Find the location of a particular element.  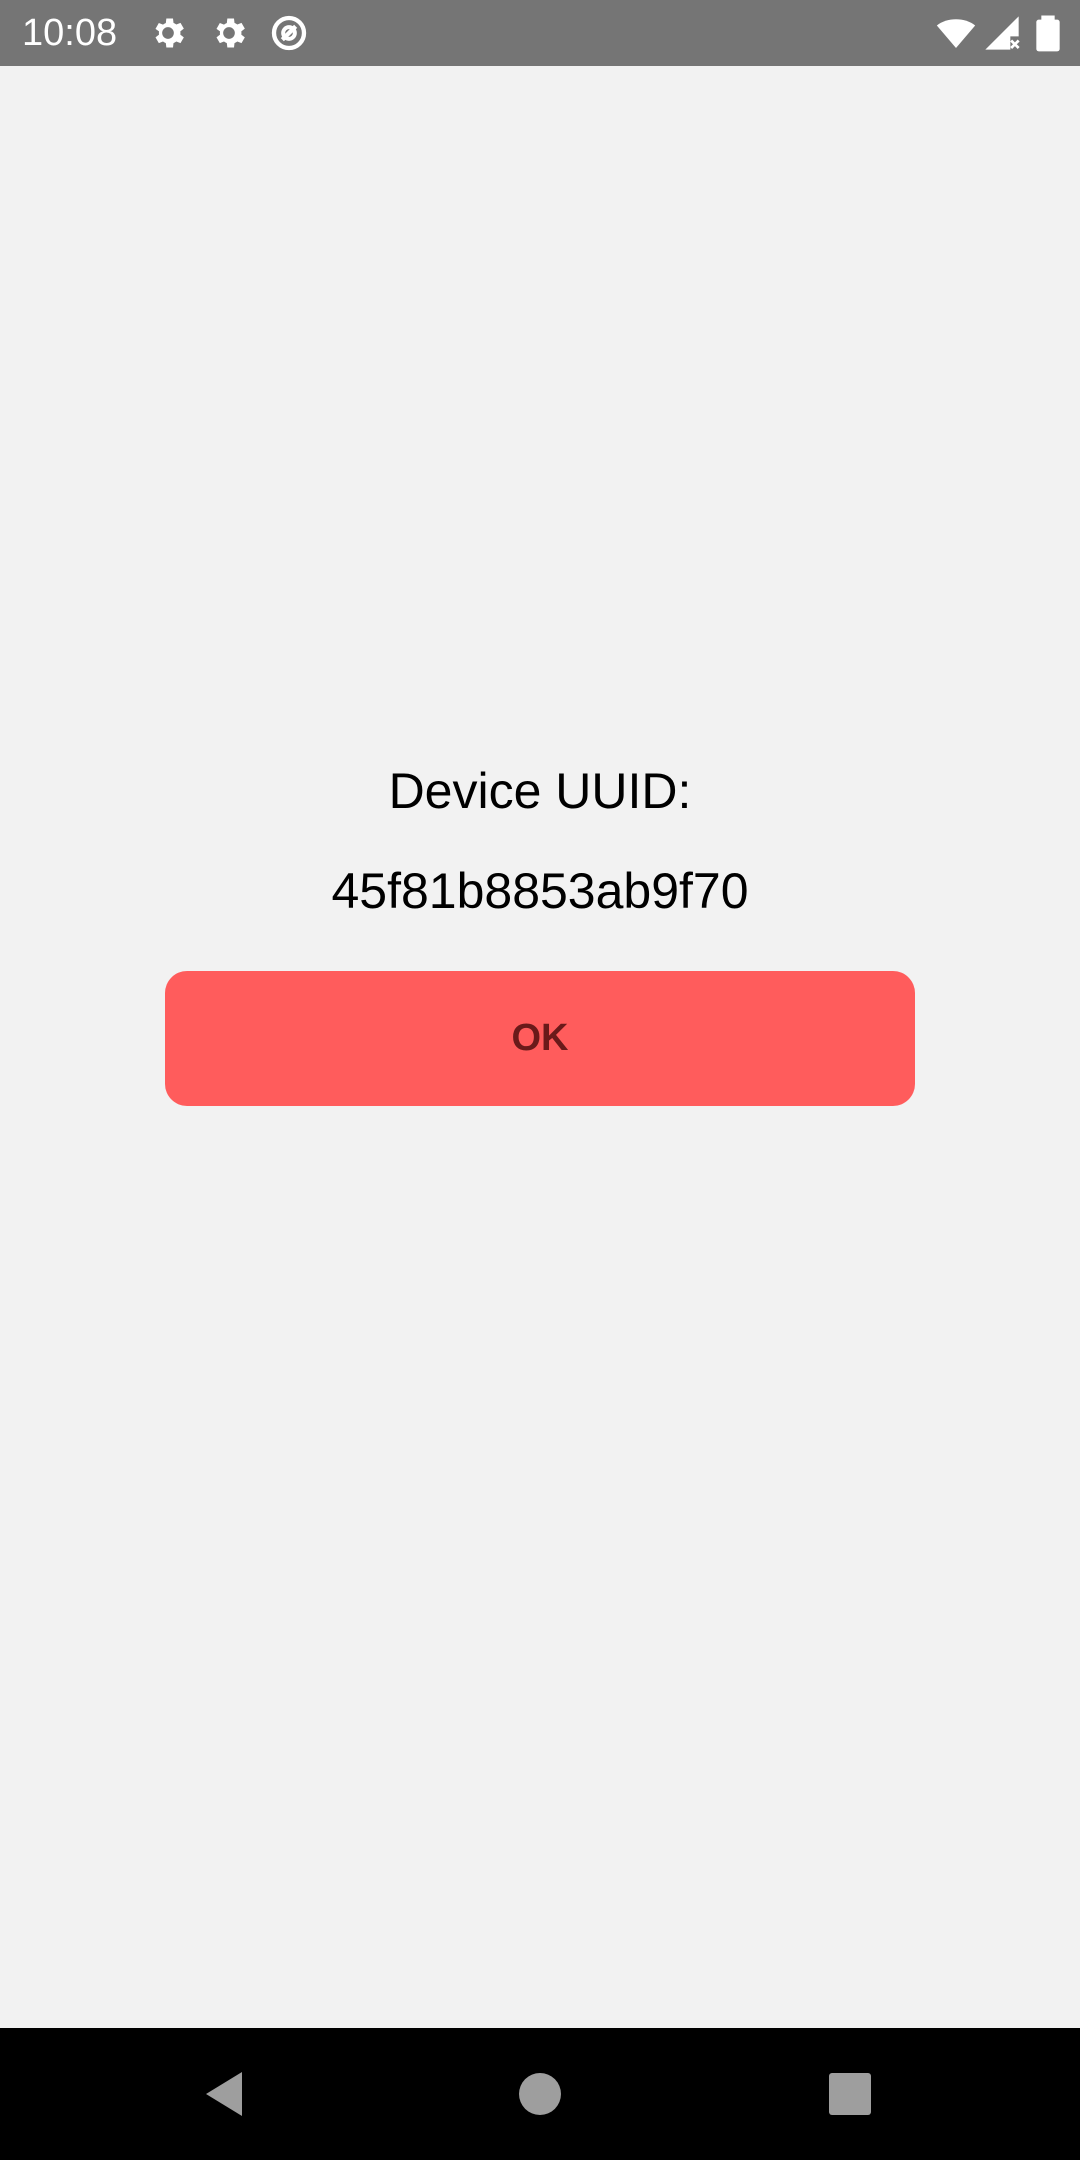

home-icon is located at coordinates (540, 2094).